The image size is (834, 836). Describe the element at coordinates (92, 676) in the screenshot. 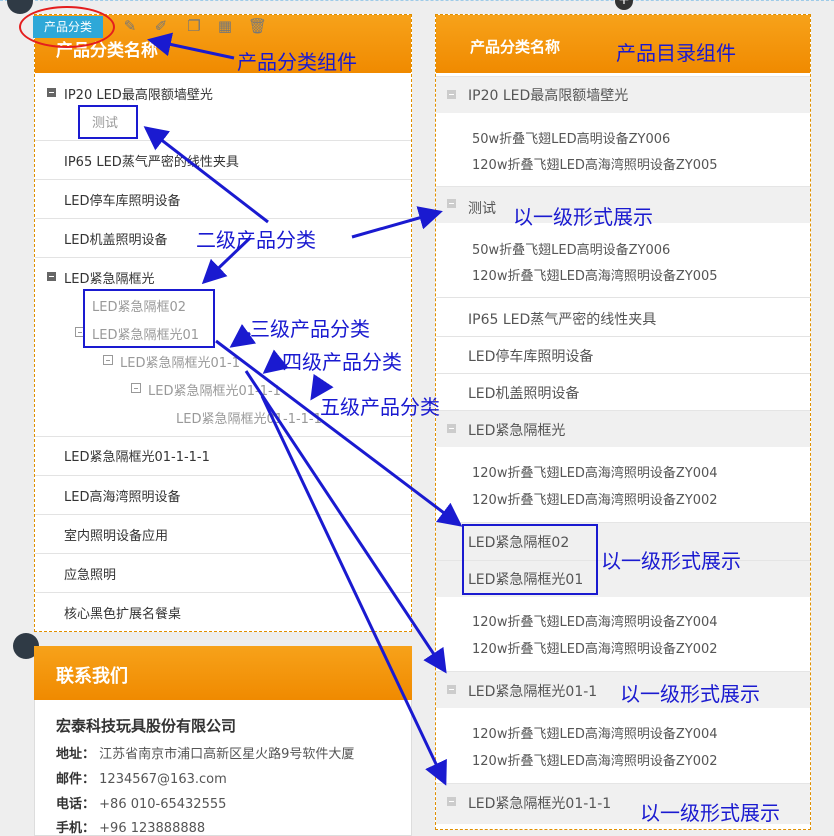

I see `contact-title: 联系我们` at that location.